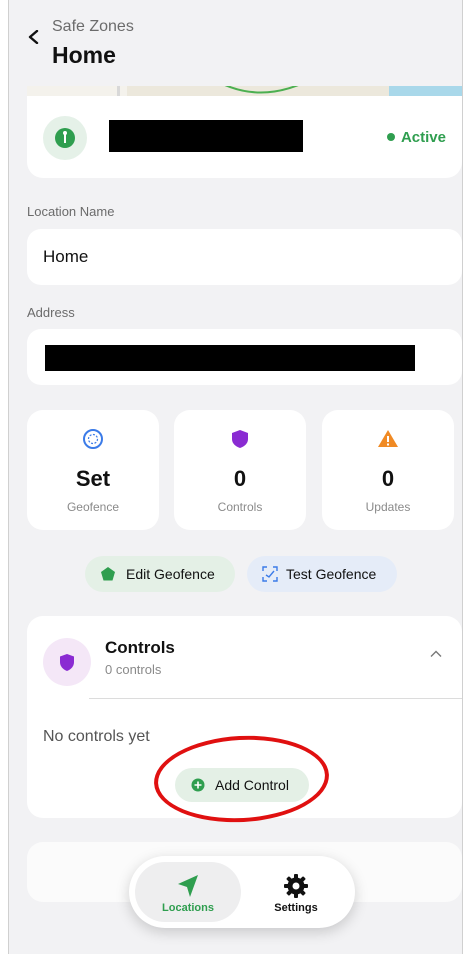  What do you see at coordinates (275, 698) in the screenshot?
I see `divider` at bounding box center [275, 698].